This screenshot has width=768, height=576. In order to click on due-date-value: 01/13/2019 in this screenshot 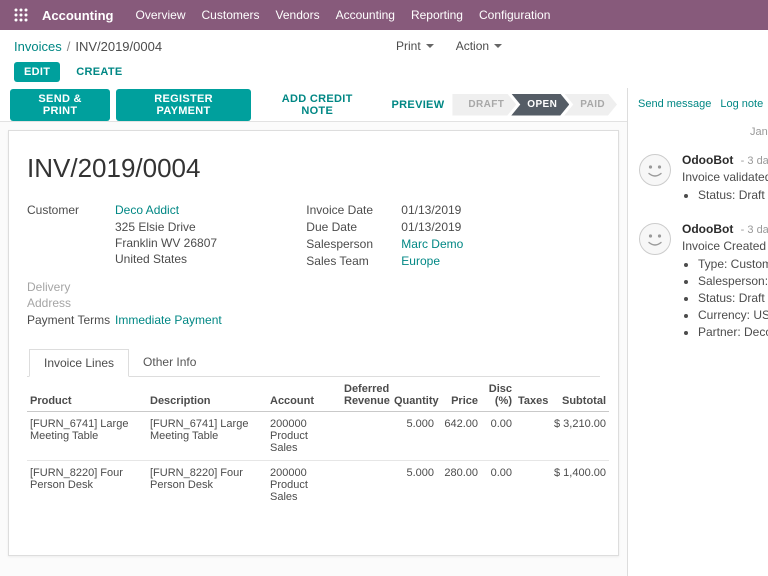, I will do `click(431, 227)`.